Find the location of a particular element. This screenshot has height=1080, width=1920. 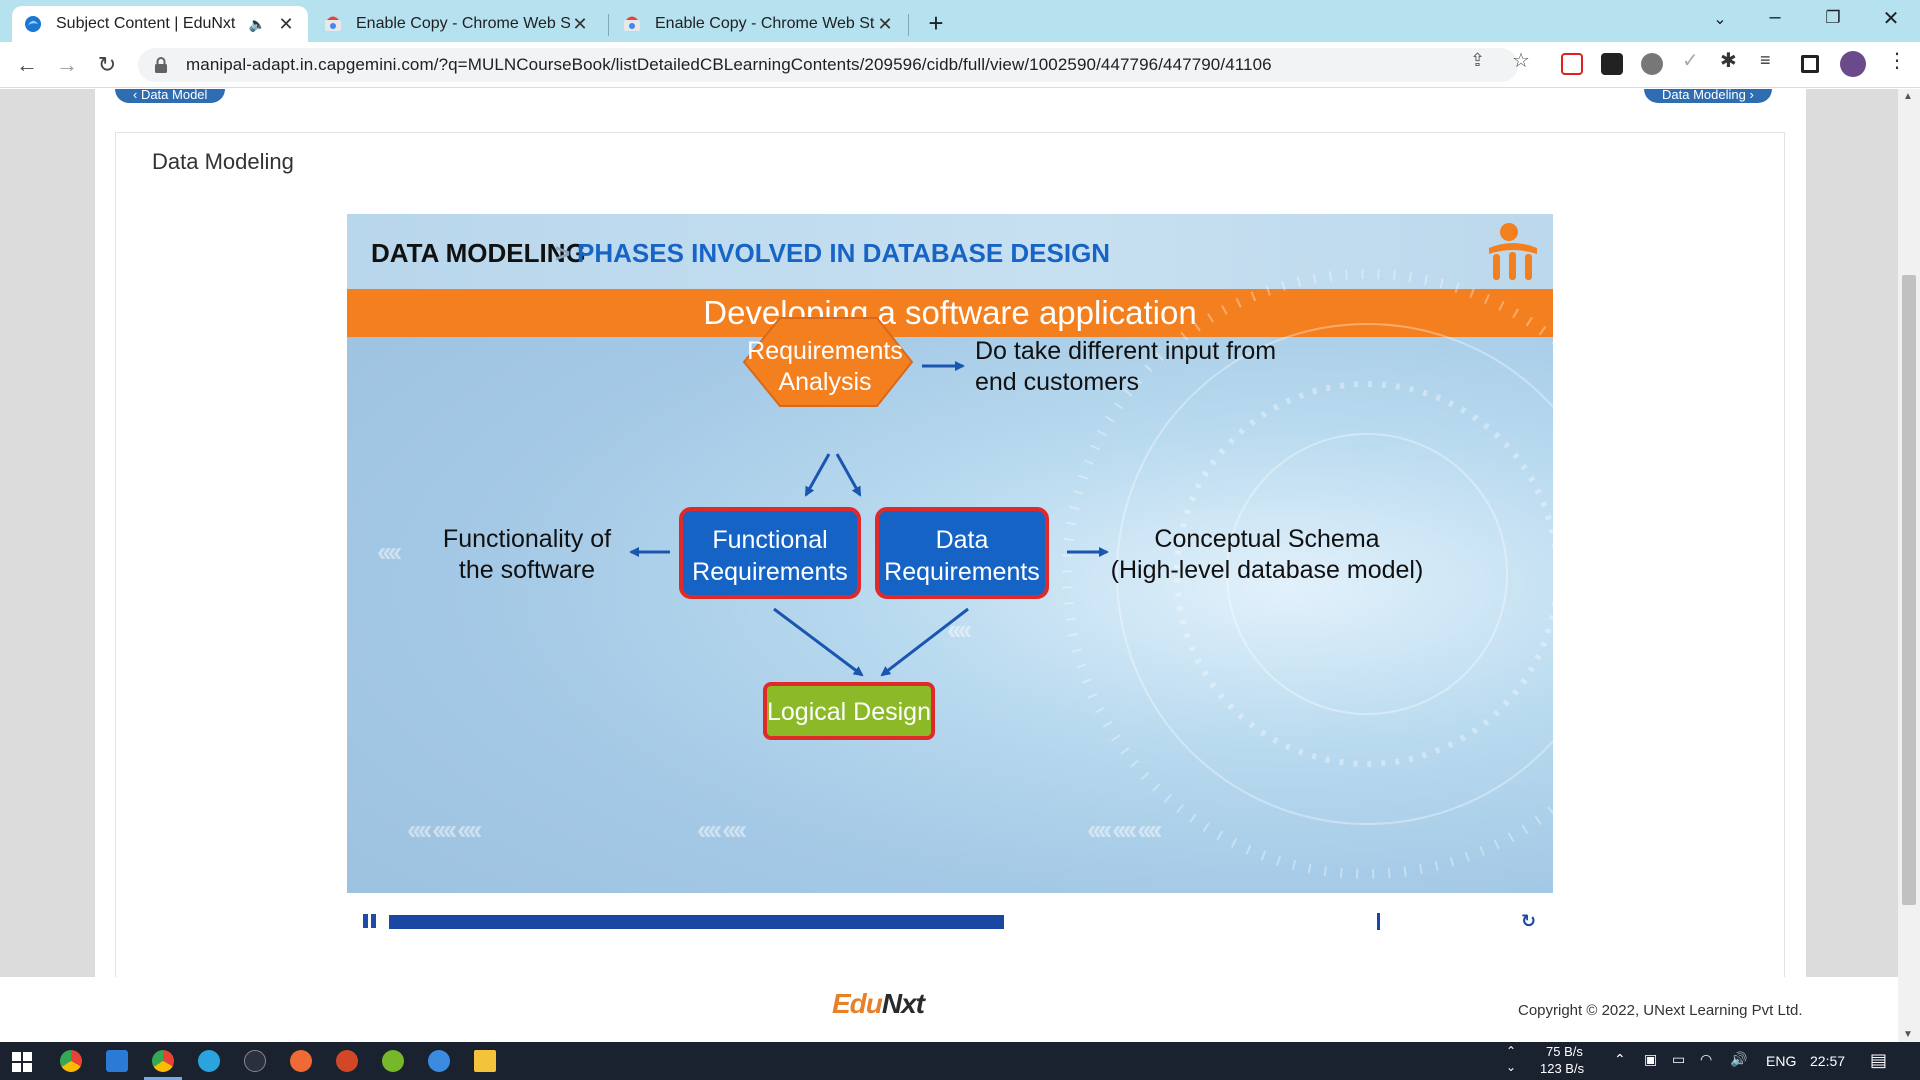

battery-icon: ▭ is located at coordinates (1678, 1059).